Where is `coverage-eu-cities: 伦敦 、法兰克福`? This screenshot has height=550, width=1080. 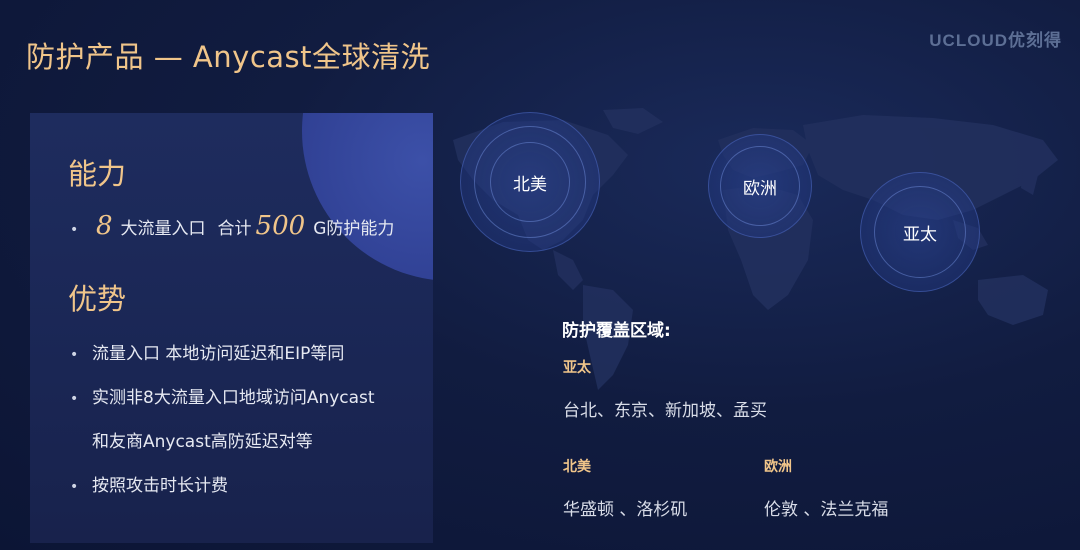
coverage-eu-cities: 伦敦 、法兰克福 is located at coordinates (826, 510).